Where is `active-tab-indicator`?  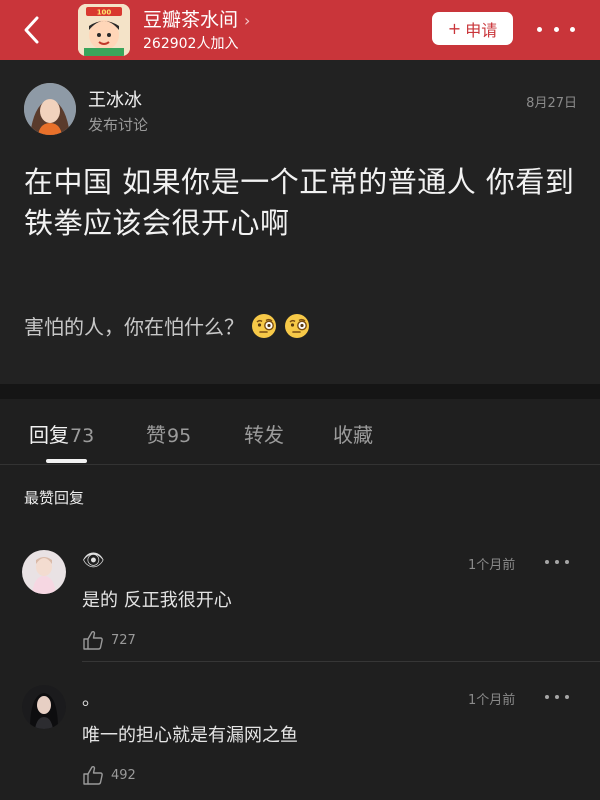
active-tab-indicator is located at coordinates (66, 461).